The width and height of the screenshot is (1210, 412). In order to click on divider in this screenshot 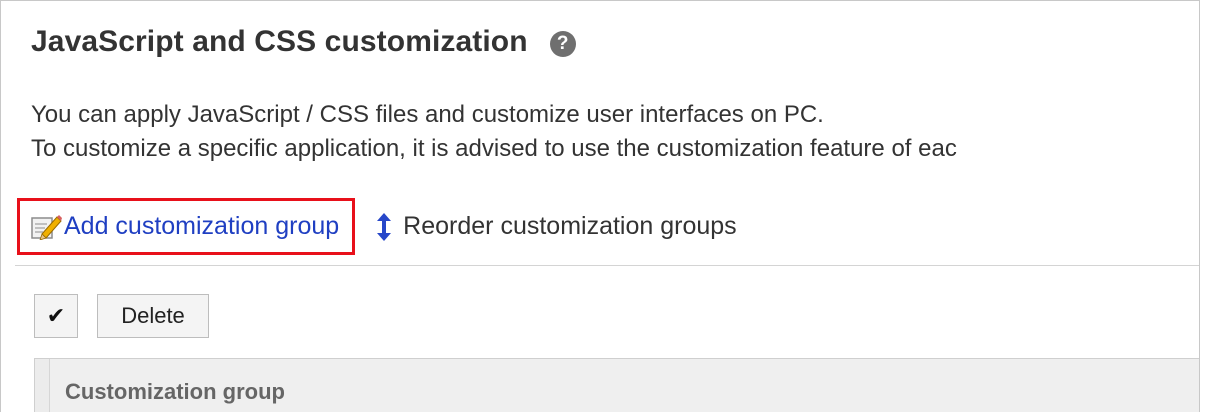, I will do `click(607, 265)`.